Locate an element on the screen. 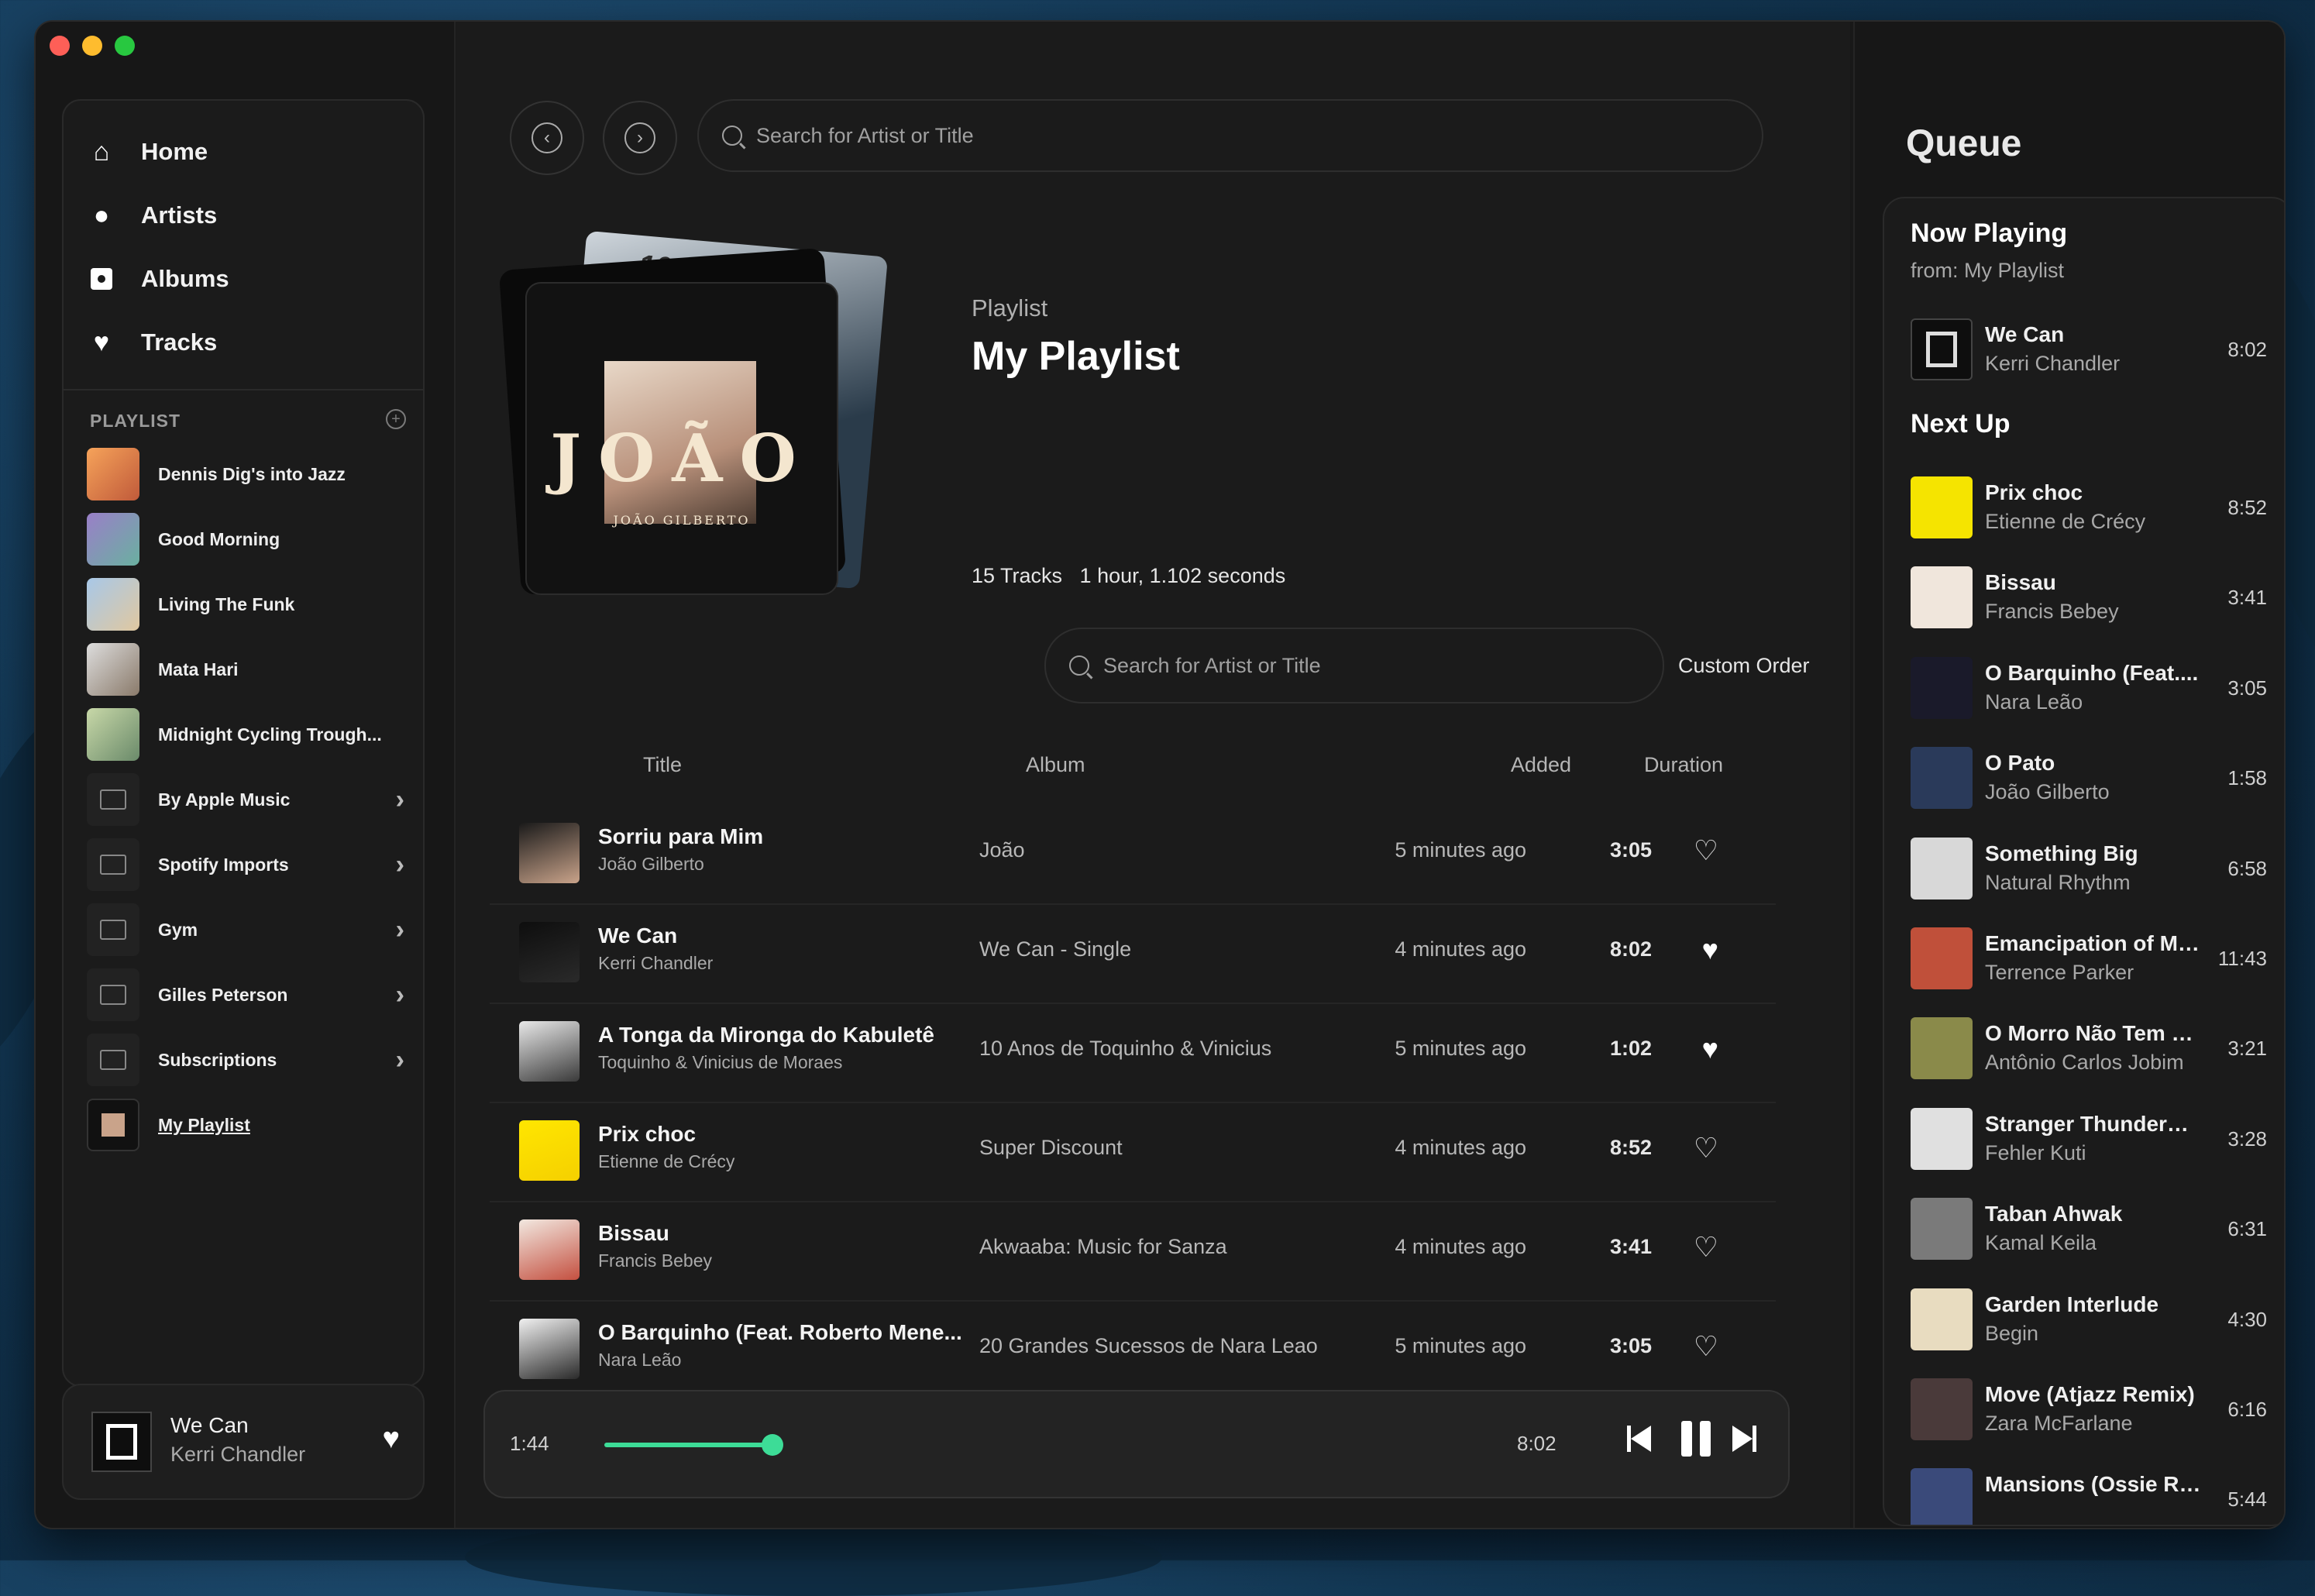 This screenshot has width=2315, height=1596. track-album: Akwaaba: Music for Sanza is located at coordinates (1103, 1247).